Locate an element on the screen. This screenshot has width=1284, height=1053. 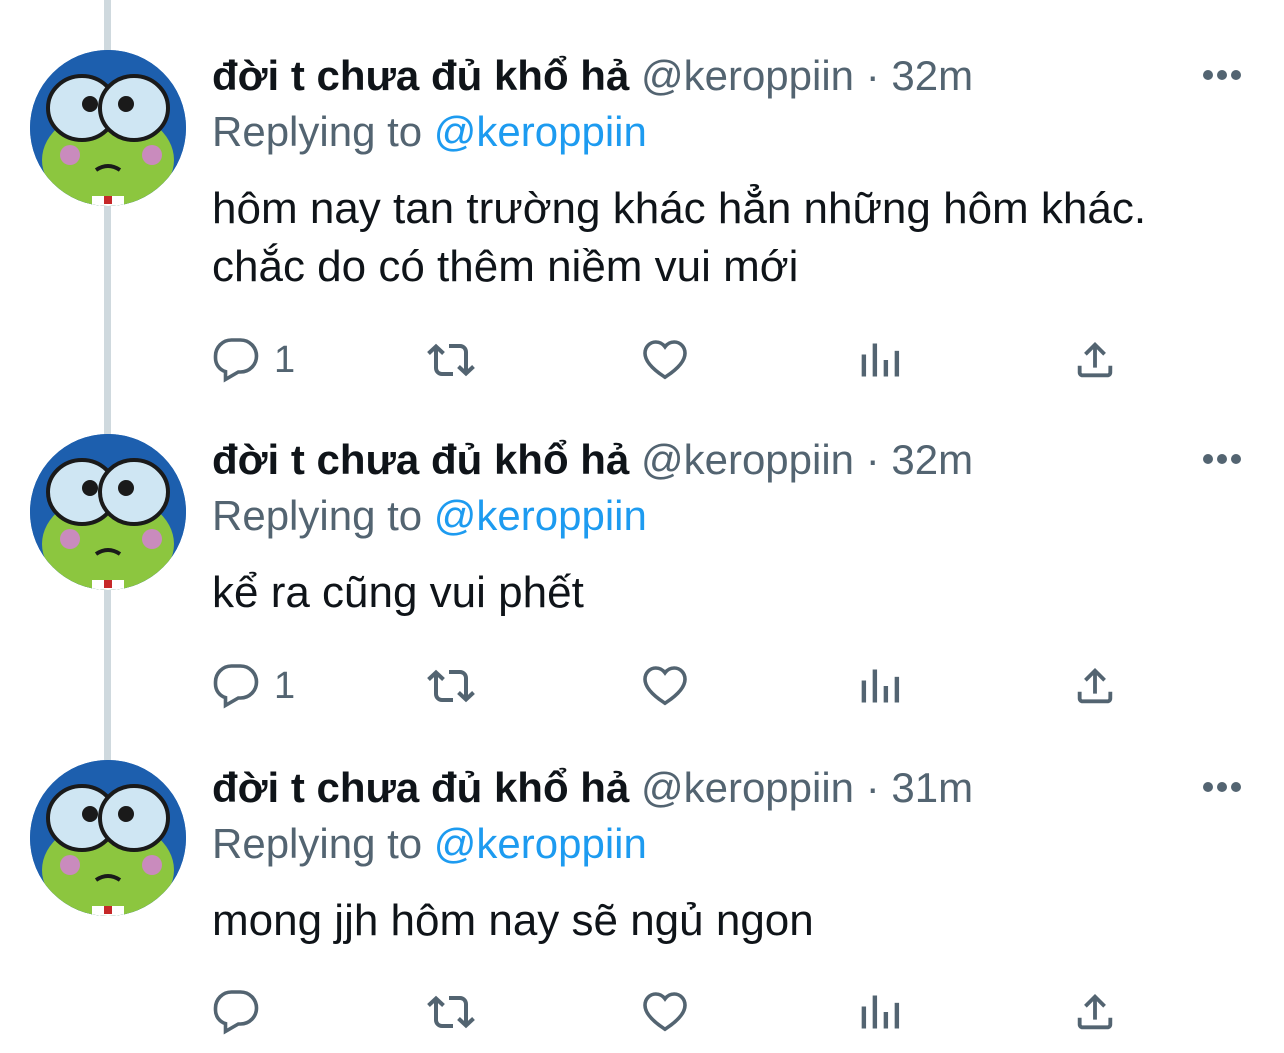
reply-button is located at coordinates (243, 1012).